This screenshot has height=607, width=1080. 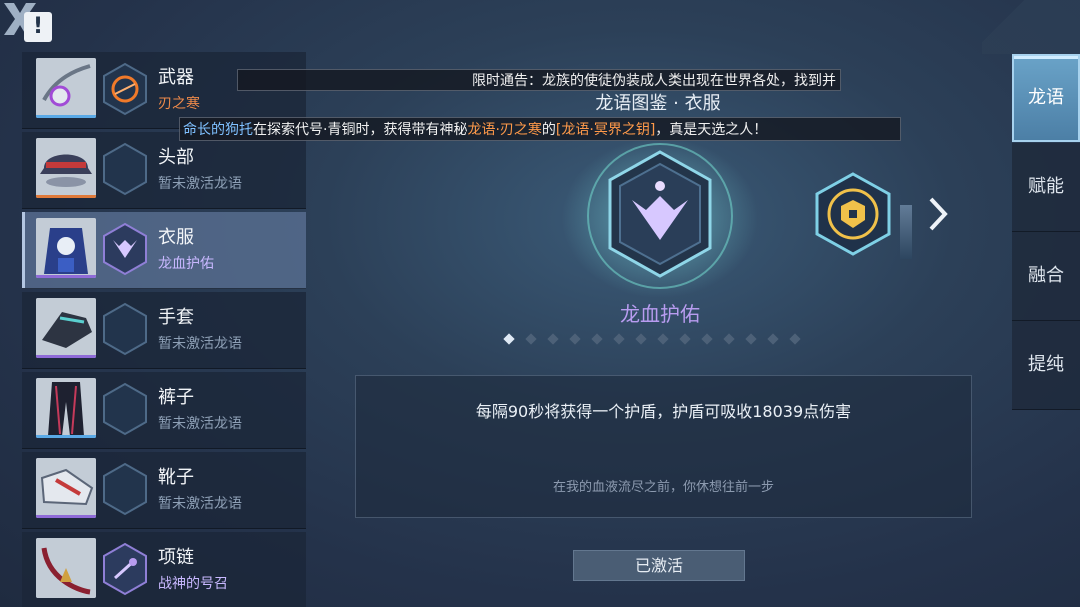 What do you see at coordinates (659, 565) in the screenshot?
I see `activated-button: 已激活` at bounding box center [659, 565].